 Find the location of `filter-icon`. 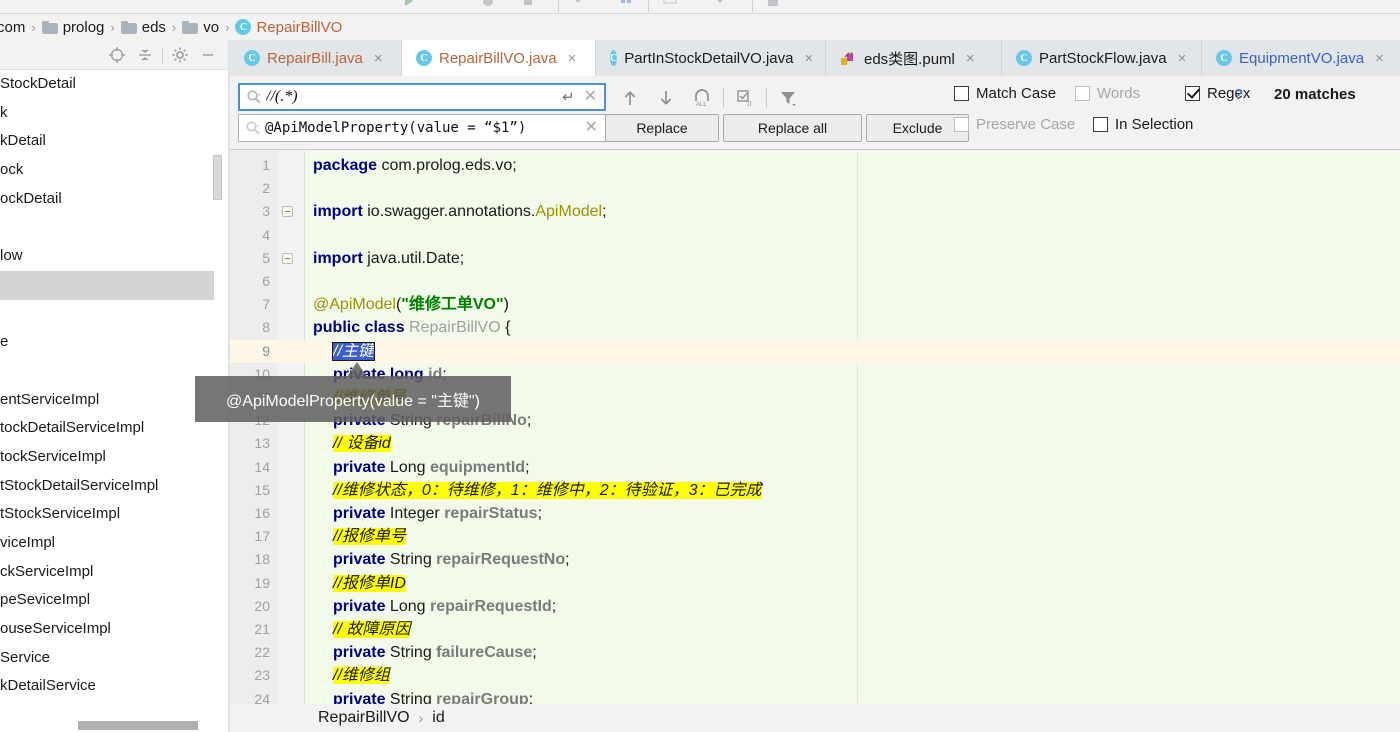

filter-icon is located at coordinates (788, 98).